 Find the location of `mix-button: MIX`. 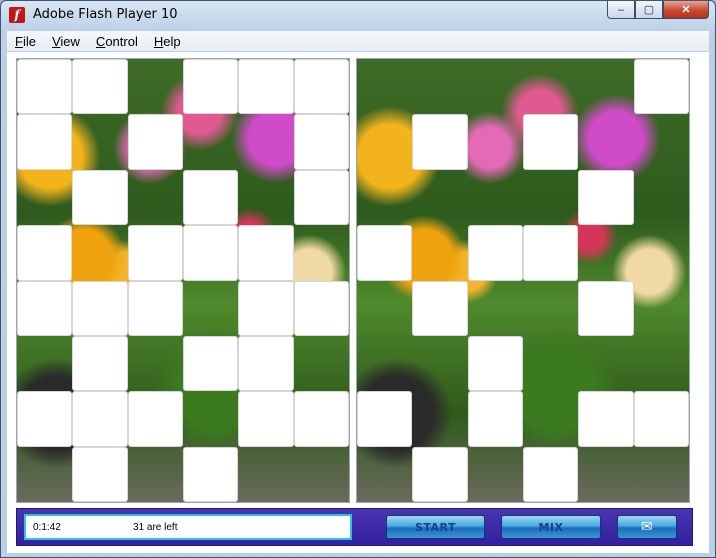

mix-button: MIX is located at coordinates (551, 527).